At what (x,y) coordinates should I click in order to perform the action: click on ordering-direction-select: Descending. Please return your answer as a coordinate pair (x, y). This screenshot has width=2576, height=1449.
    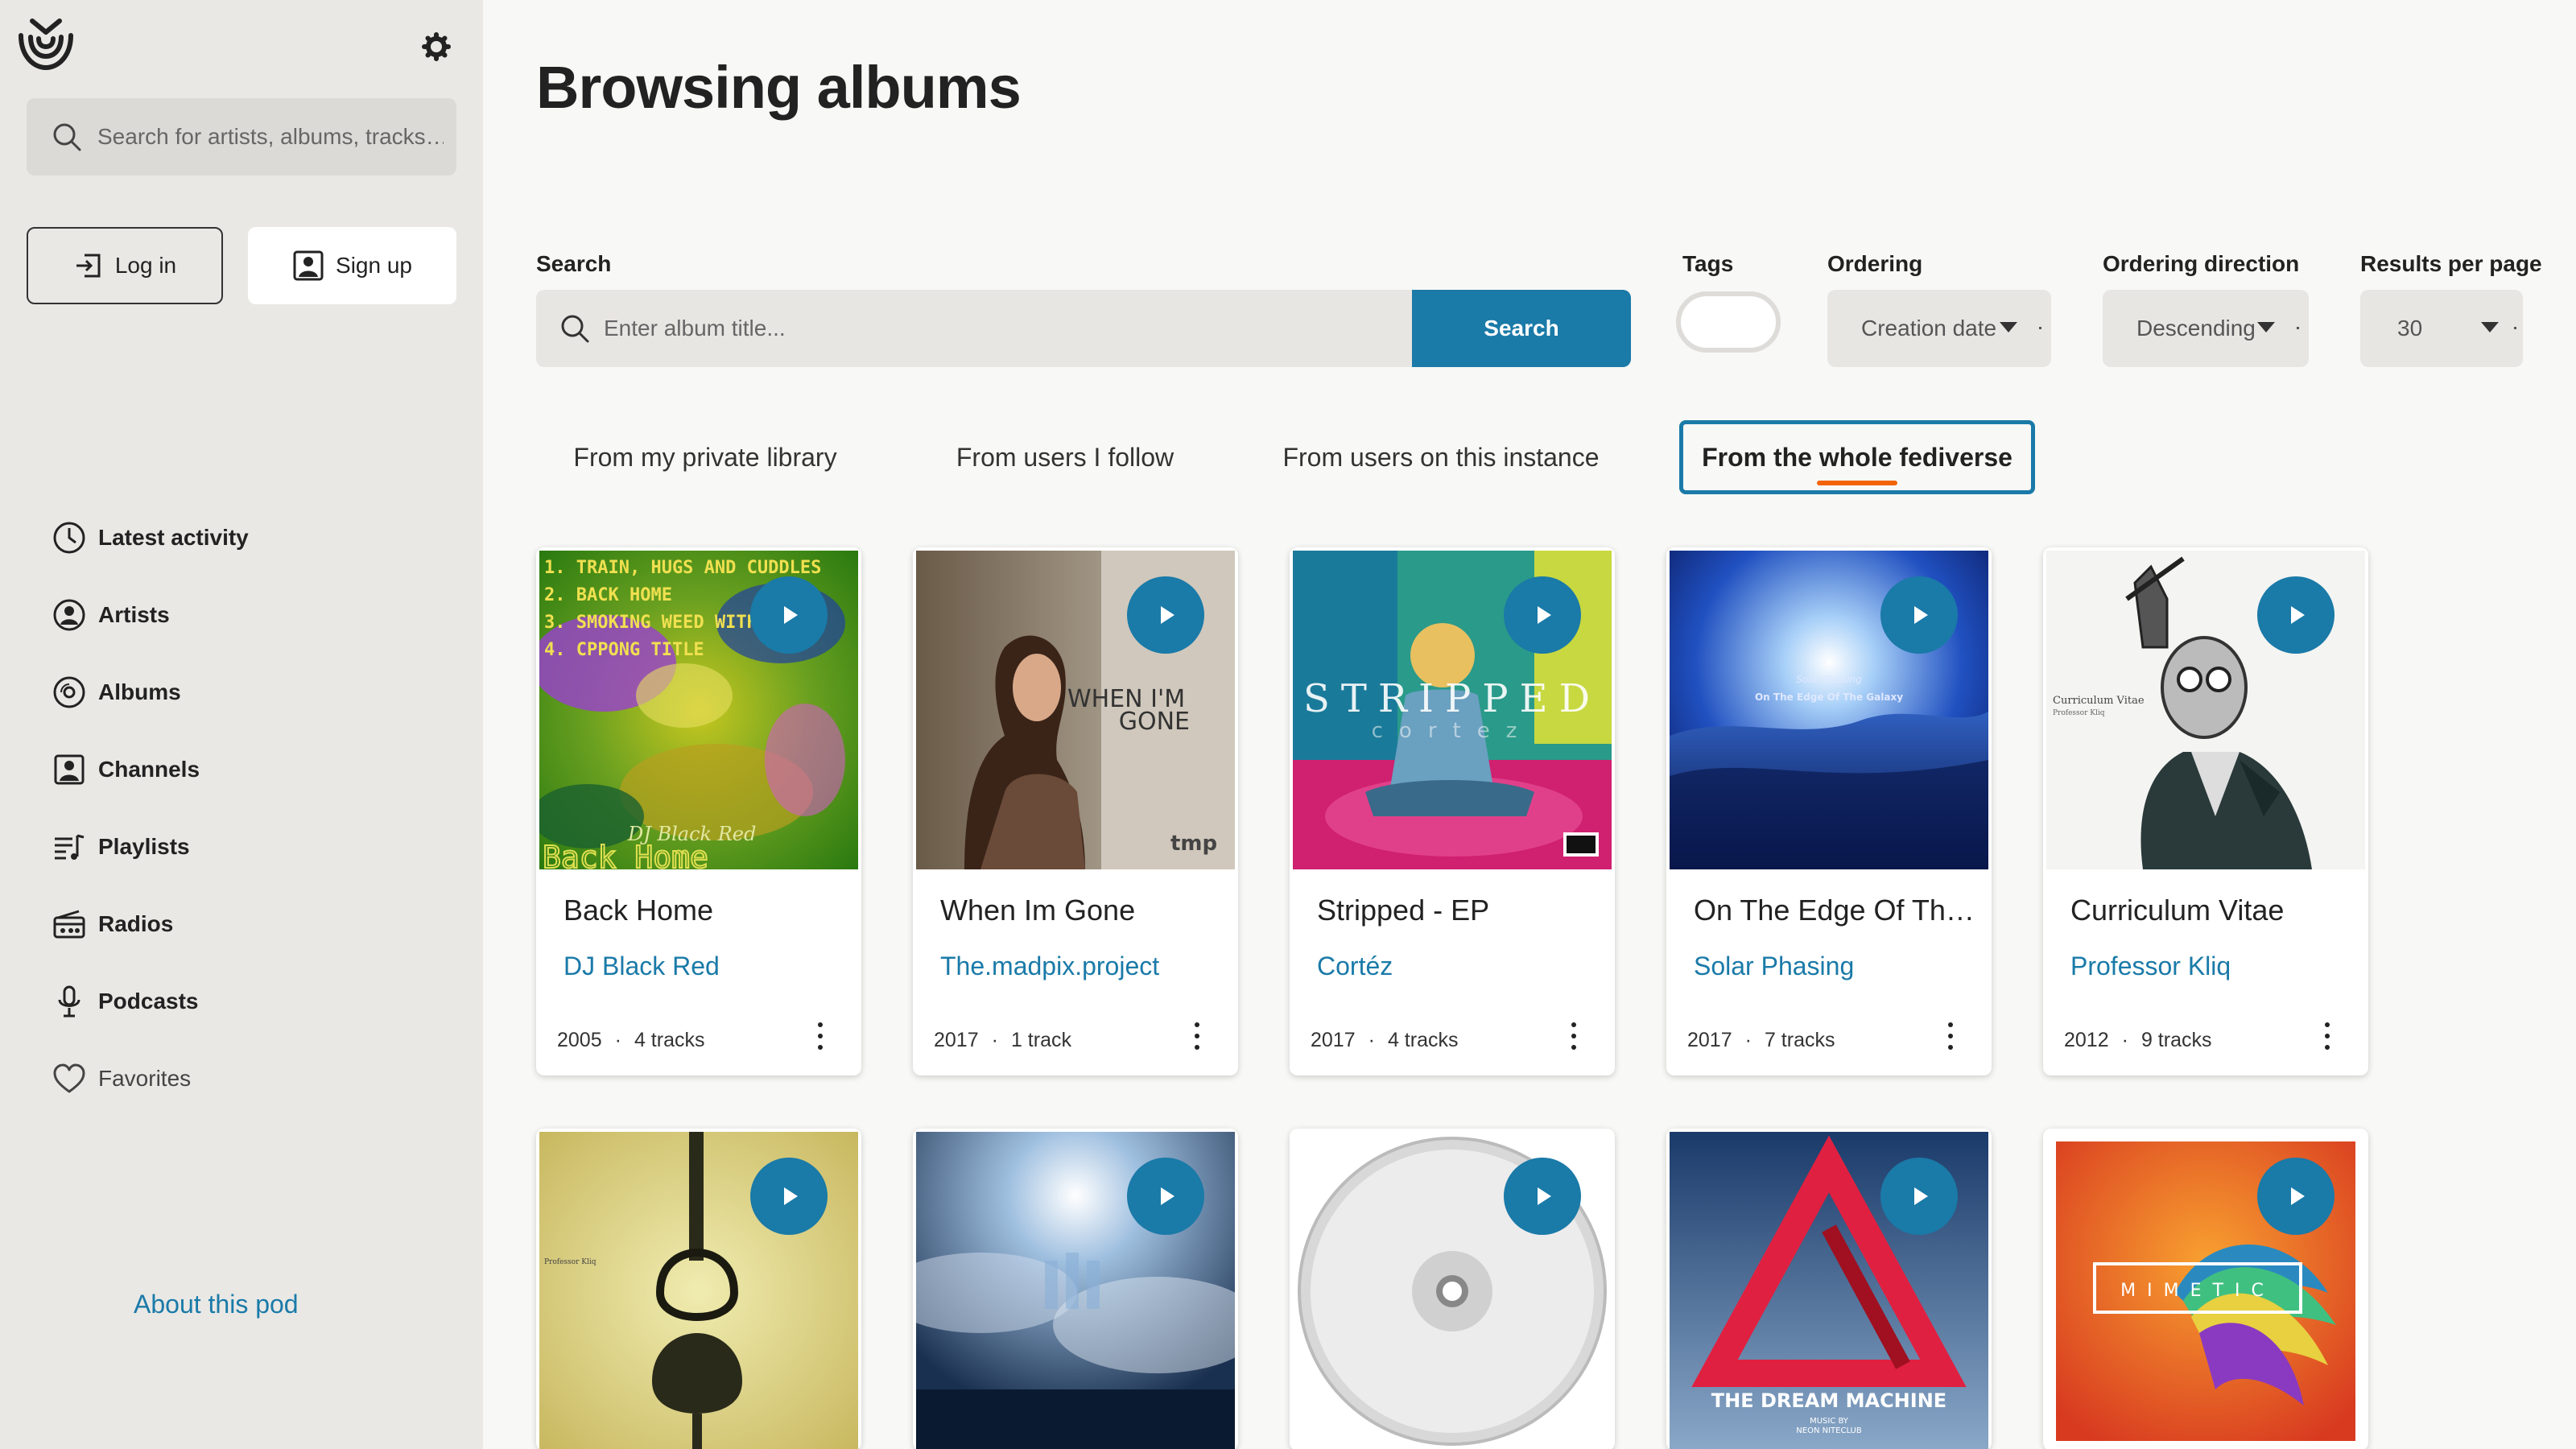
    Looking at the image, I should click on (2206, 328).